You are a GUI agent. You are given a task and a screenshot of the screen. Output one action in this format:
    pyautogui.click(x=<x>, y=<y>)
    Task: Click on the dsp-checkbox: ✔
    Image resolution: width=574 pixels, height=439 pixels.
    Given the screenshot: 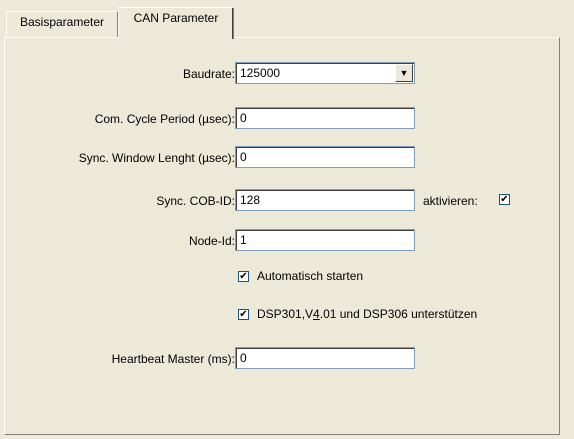 What is the action you would take?
    pyautogui.click(x=243, y=314)
    